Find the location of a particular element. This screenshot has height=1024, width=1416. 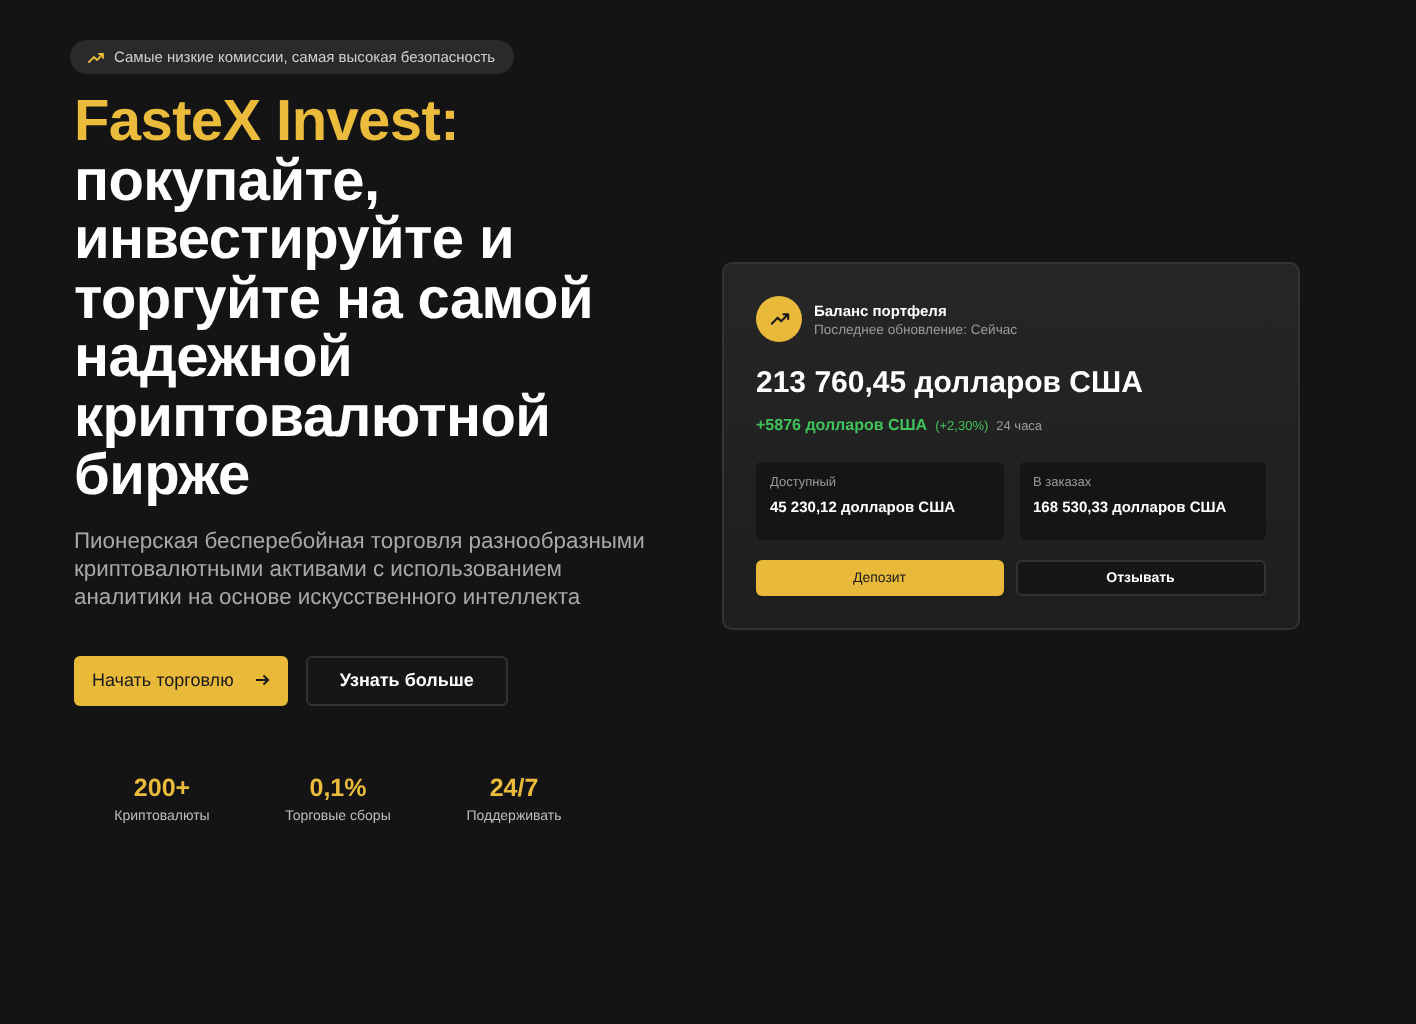

stat-value: 0,1% is located at coordinates (338, 787).